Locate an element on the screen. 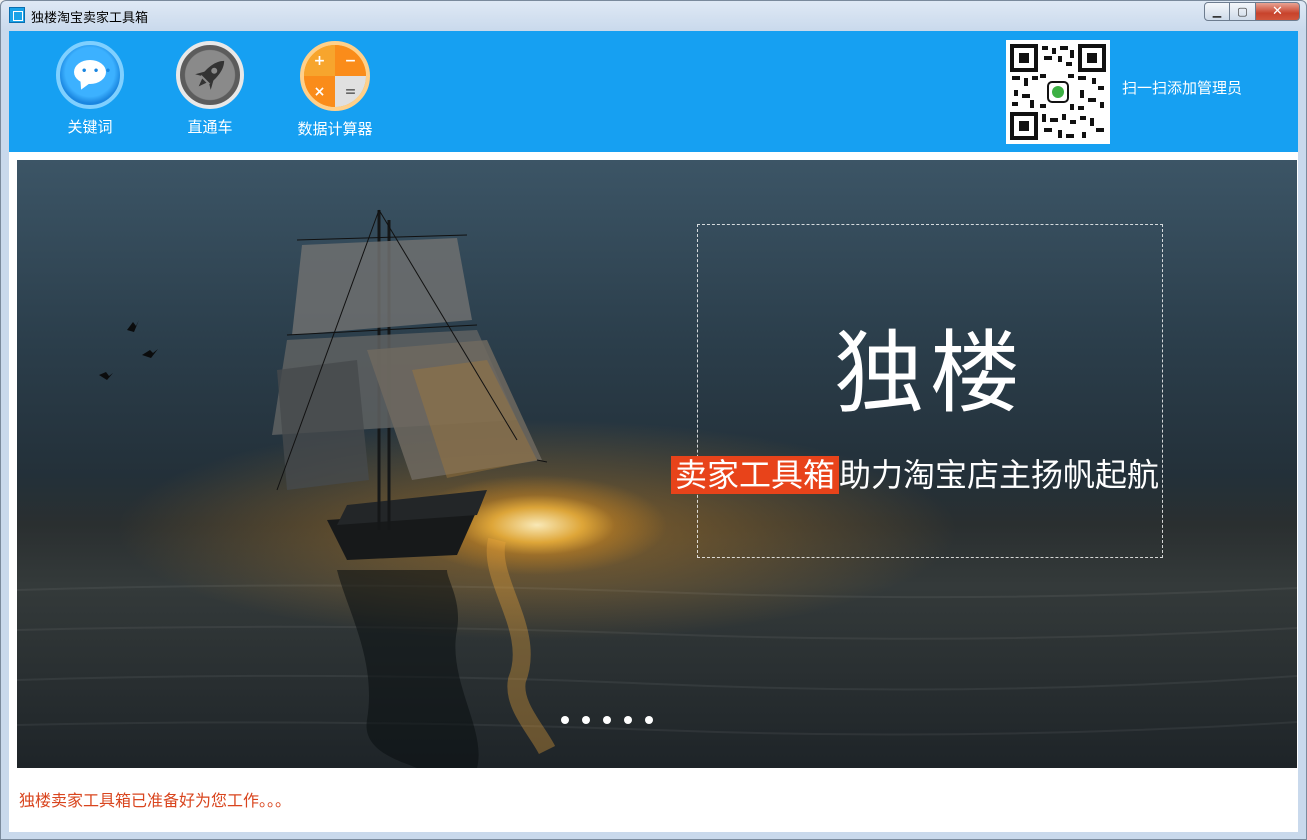 This screenshot has width=1307, height=840. ztc-tool-button: 直通车 is located at coordinates (210, 89).